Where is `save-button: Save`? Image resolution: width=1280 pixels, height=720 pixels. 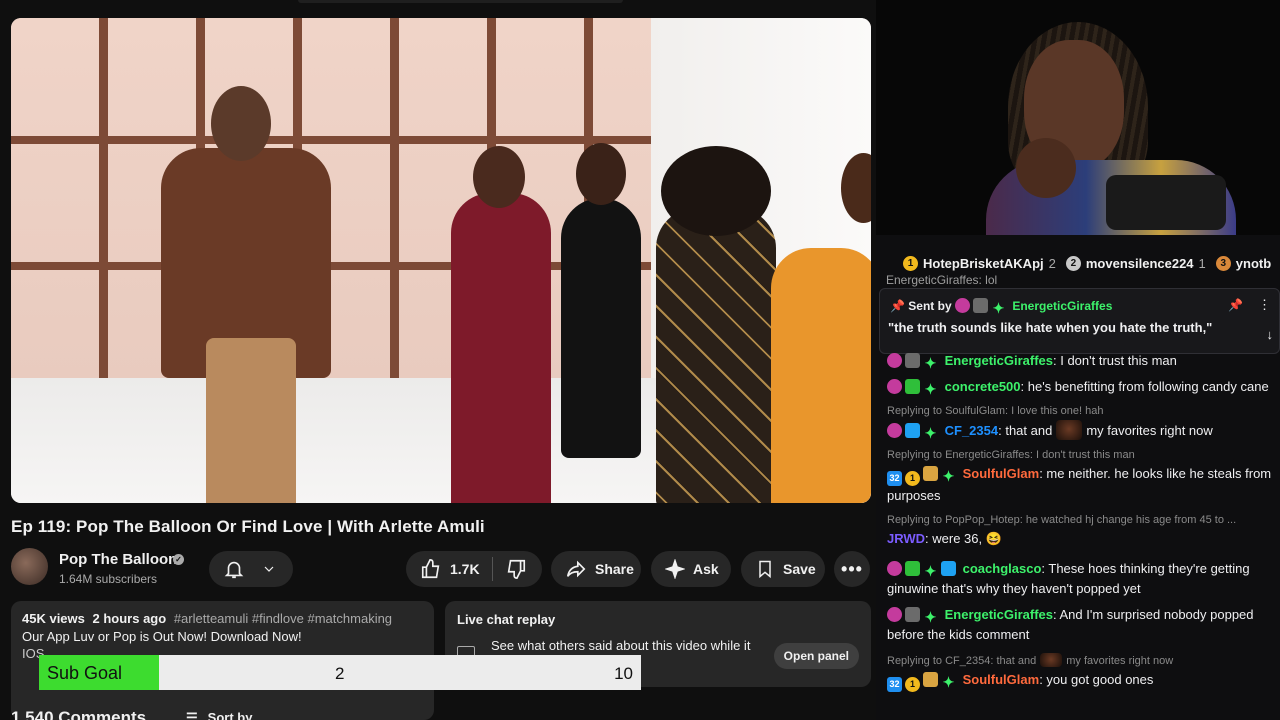
save-button: Save is located at coordinates (783, 569).